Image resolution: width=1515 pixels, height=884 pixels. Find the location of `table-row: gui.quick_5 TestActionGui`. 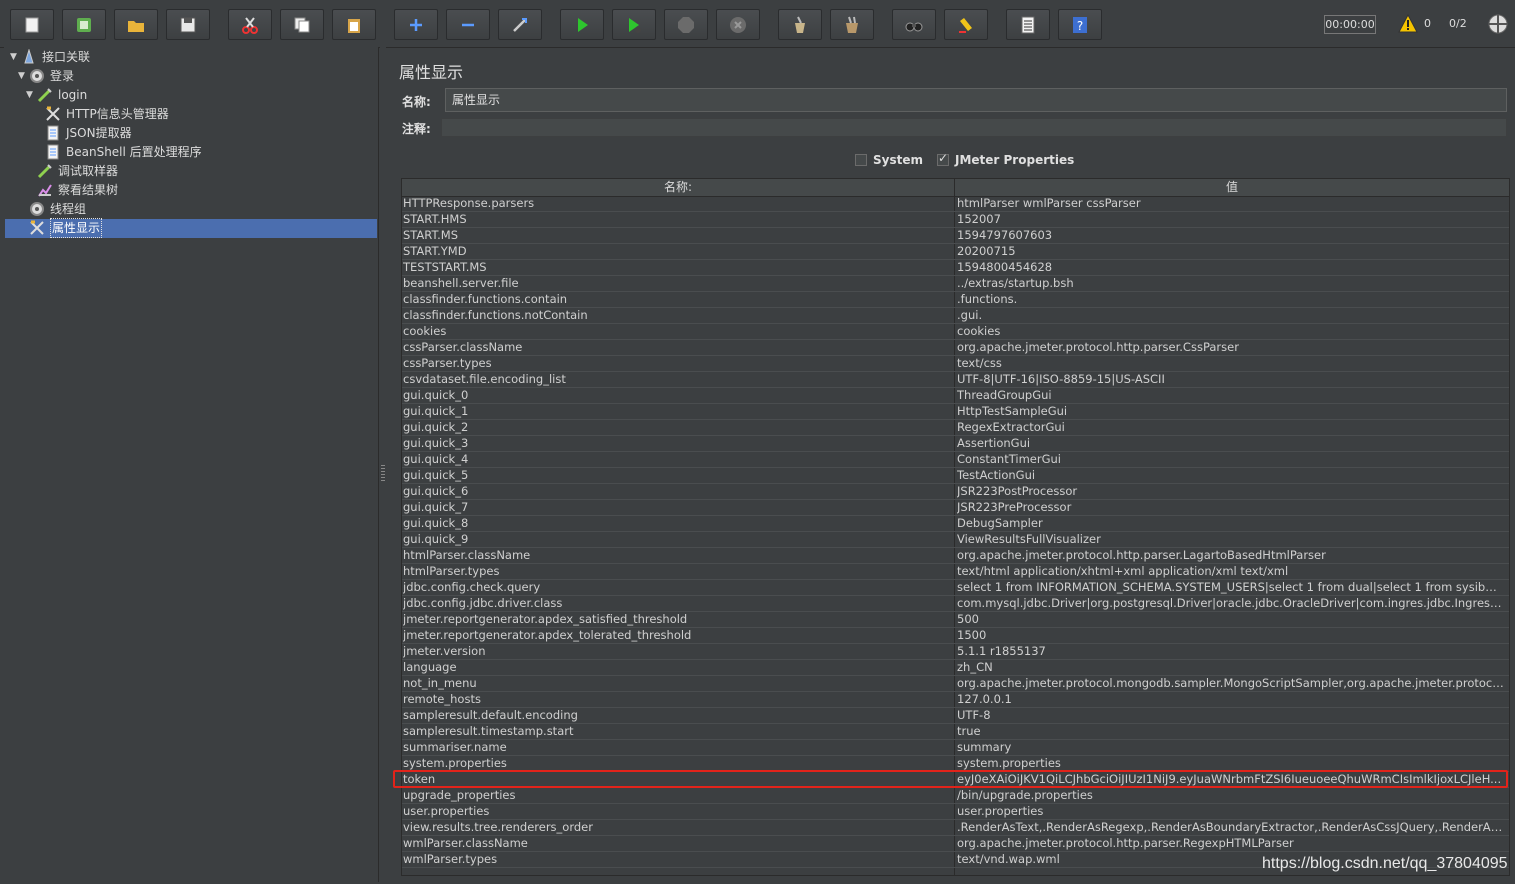

table-row: gui.quick_5 TestActionGui is located at coordinates (955, 476).